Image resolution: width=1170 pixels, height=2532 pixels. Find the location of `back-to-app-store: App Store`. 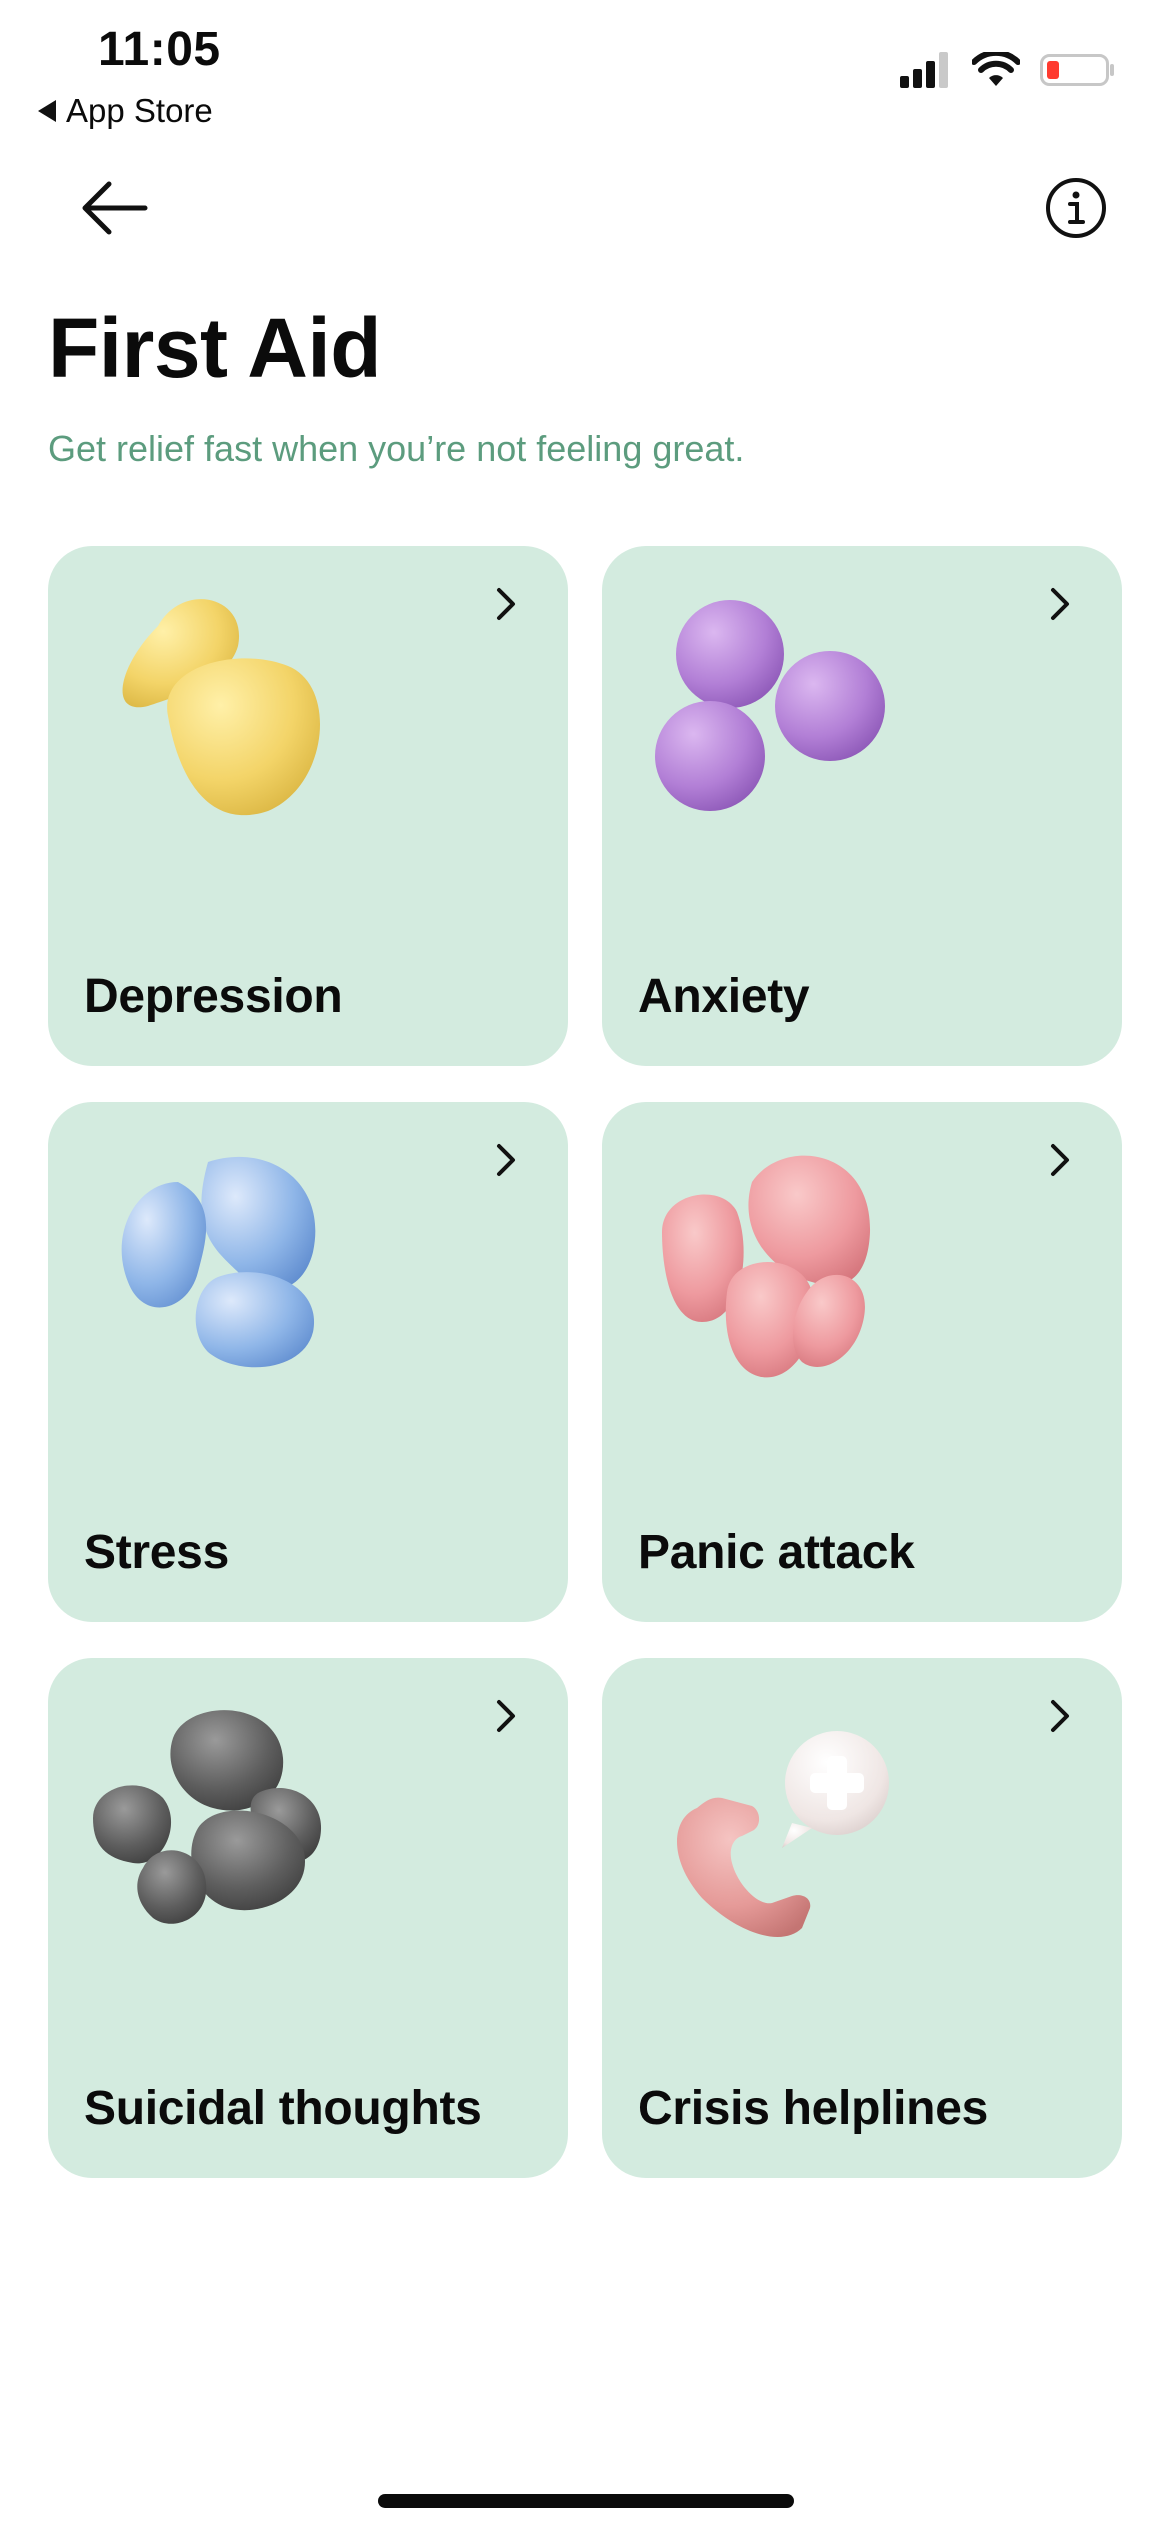

back-to-app-store: App Store is located at coordinates (125, 111).